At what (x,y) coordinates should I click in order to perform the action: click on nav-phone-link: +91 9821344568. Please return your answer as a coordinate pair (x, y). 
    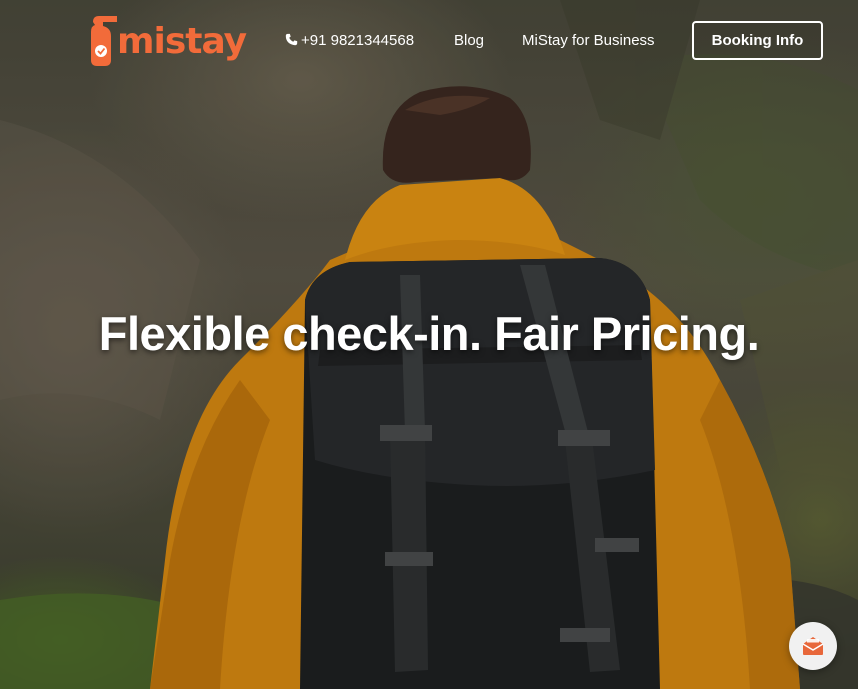
    Looking at the image, I should click on (349, 41).